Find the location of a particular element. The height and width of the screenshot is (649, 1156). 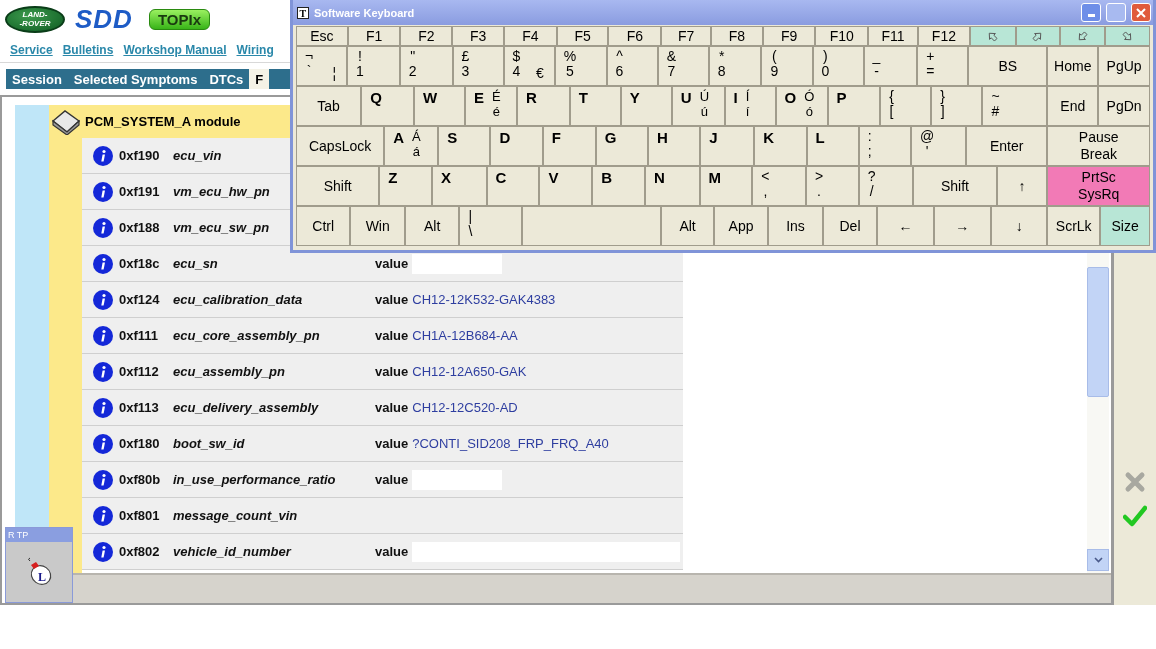

keyboard-key: } ] is located at coordinates (957, 106).